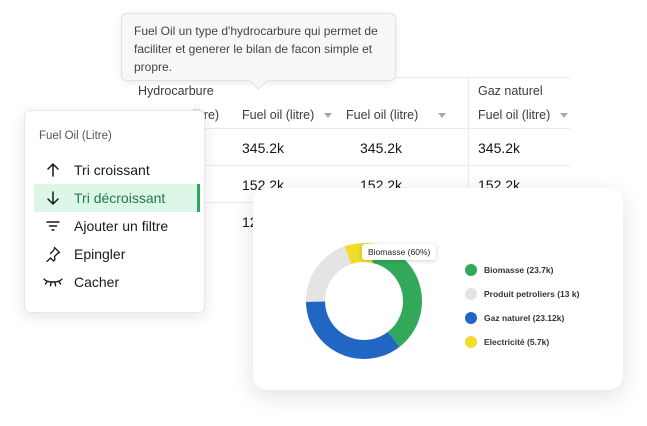 The image size is (647, 426). I want to click on legend-item-produit-petroliers: Produit petroliers (13 k), so click(522, 294).